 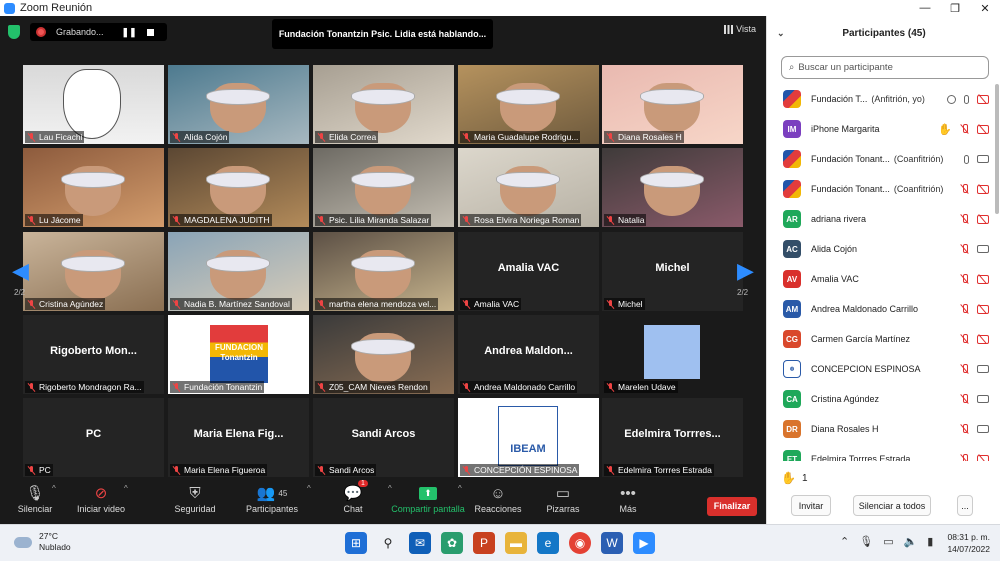 I want to click on security-shield-icon, so click(x=14, y=32).